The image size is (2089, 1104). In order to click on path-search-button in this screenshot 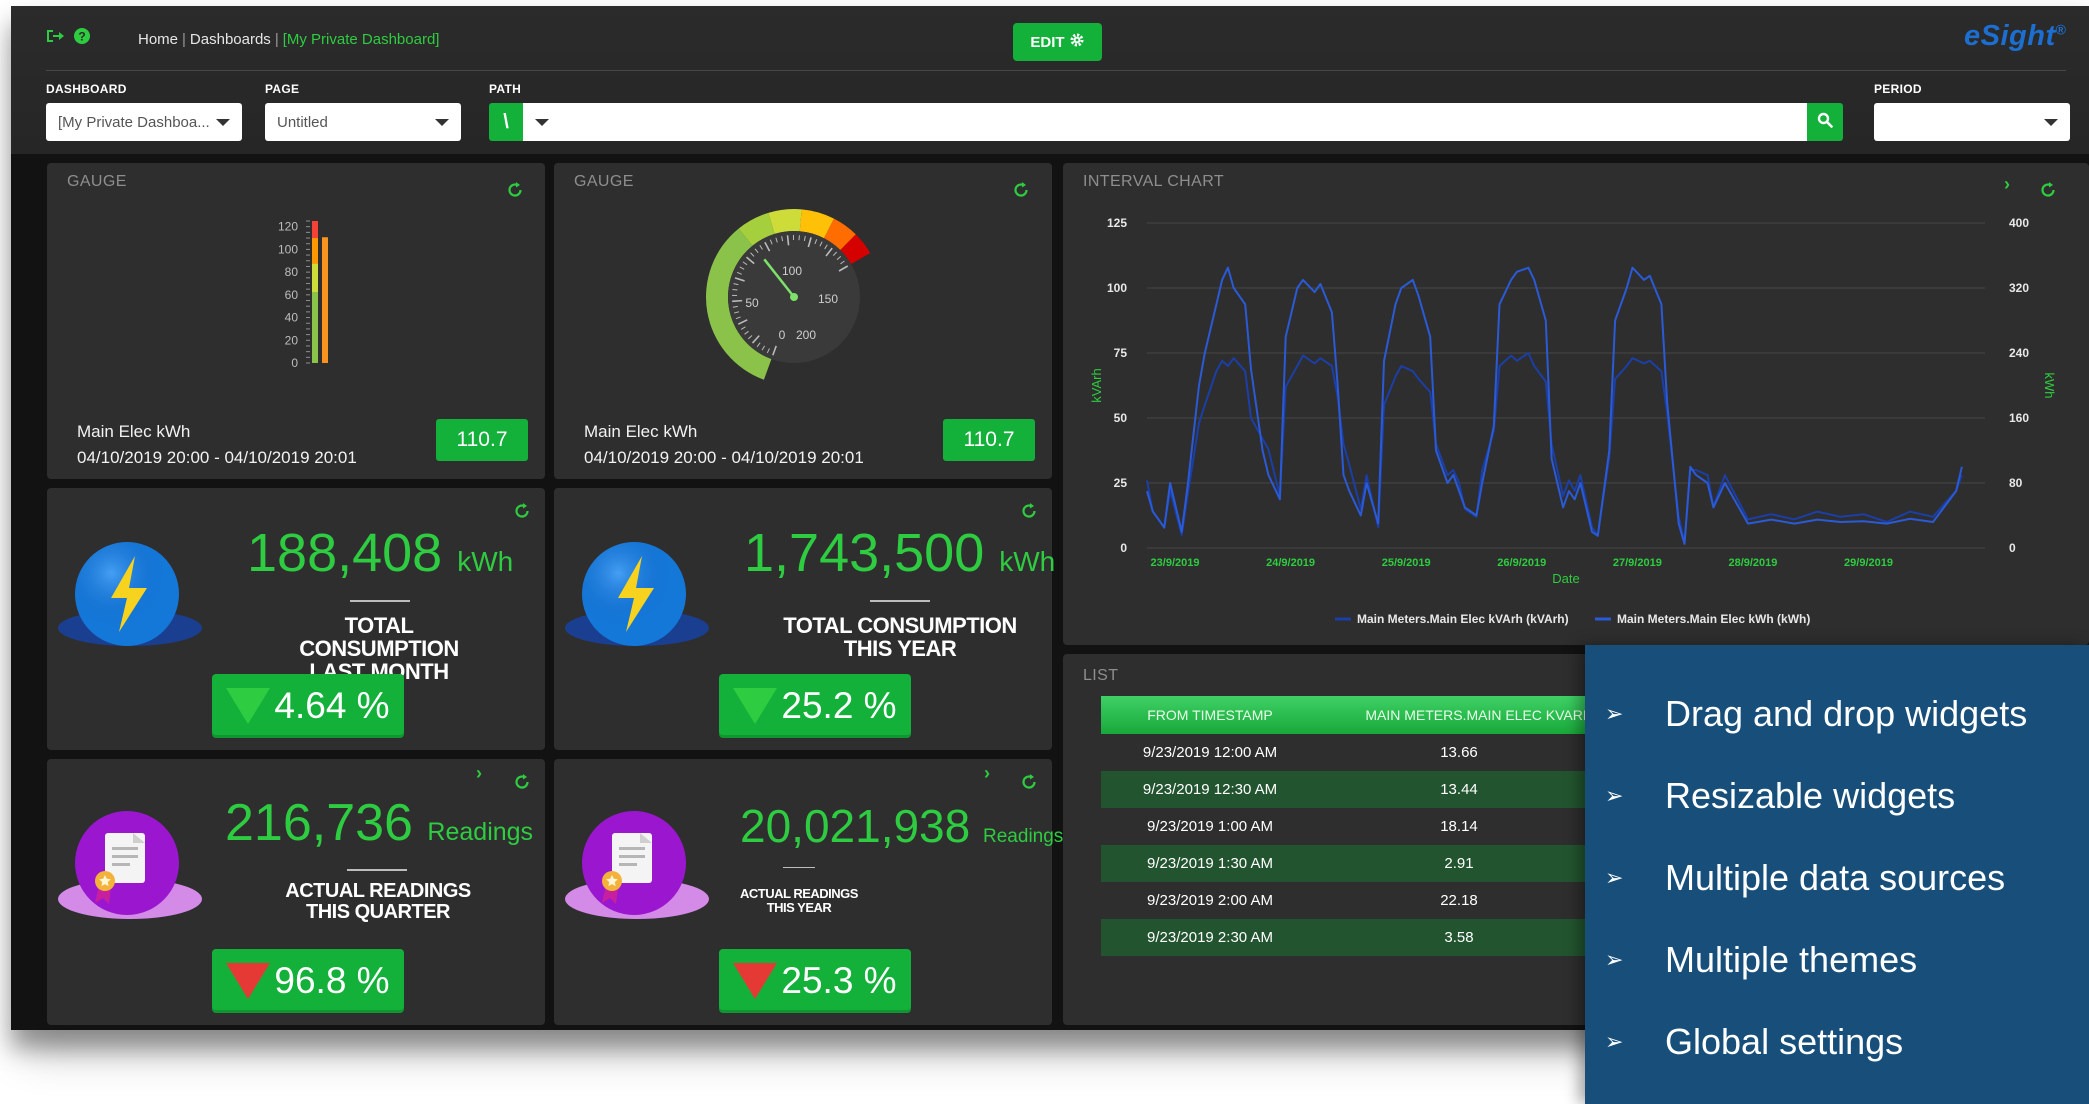, I will do `click(1825, 122)`.